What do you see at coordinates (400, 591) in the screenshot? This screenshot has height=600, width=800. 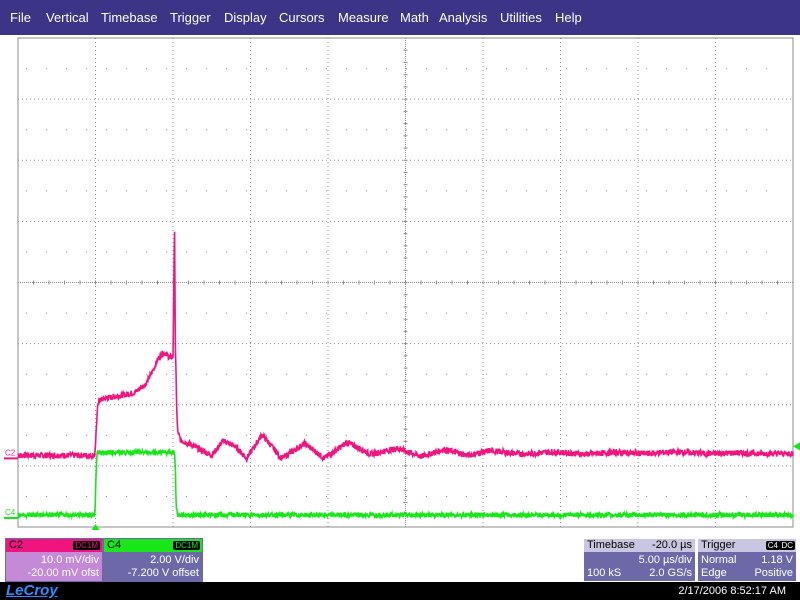 I see `status-bar: LeCroy 2/17/2006 8:52:17 AM` at bounding box center [400, 591].